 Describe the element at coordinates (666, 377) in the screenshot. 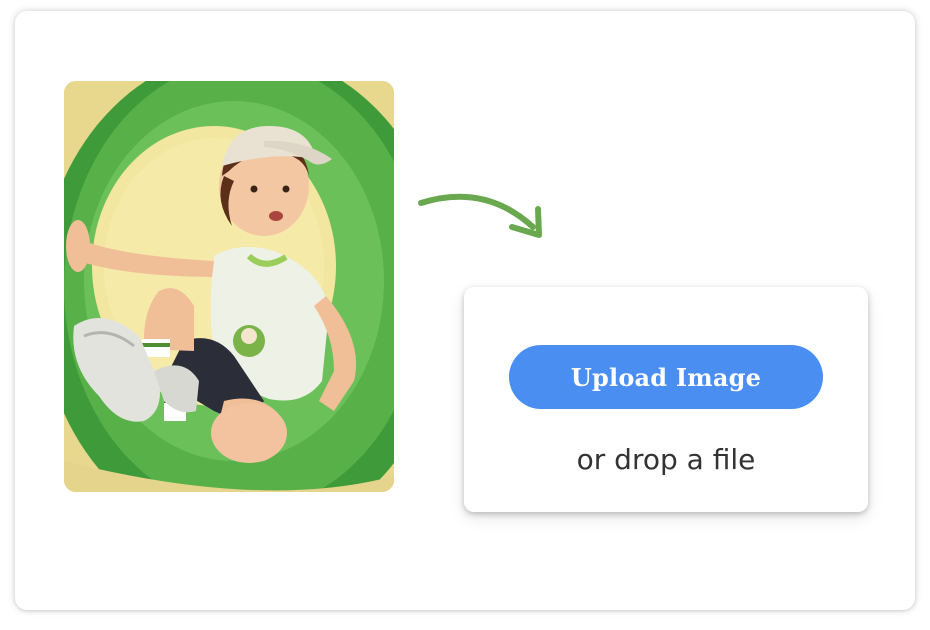

I see `upload-image-button: Upload Image` at that location.